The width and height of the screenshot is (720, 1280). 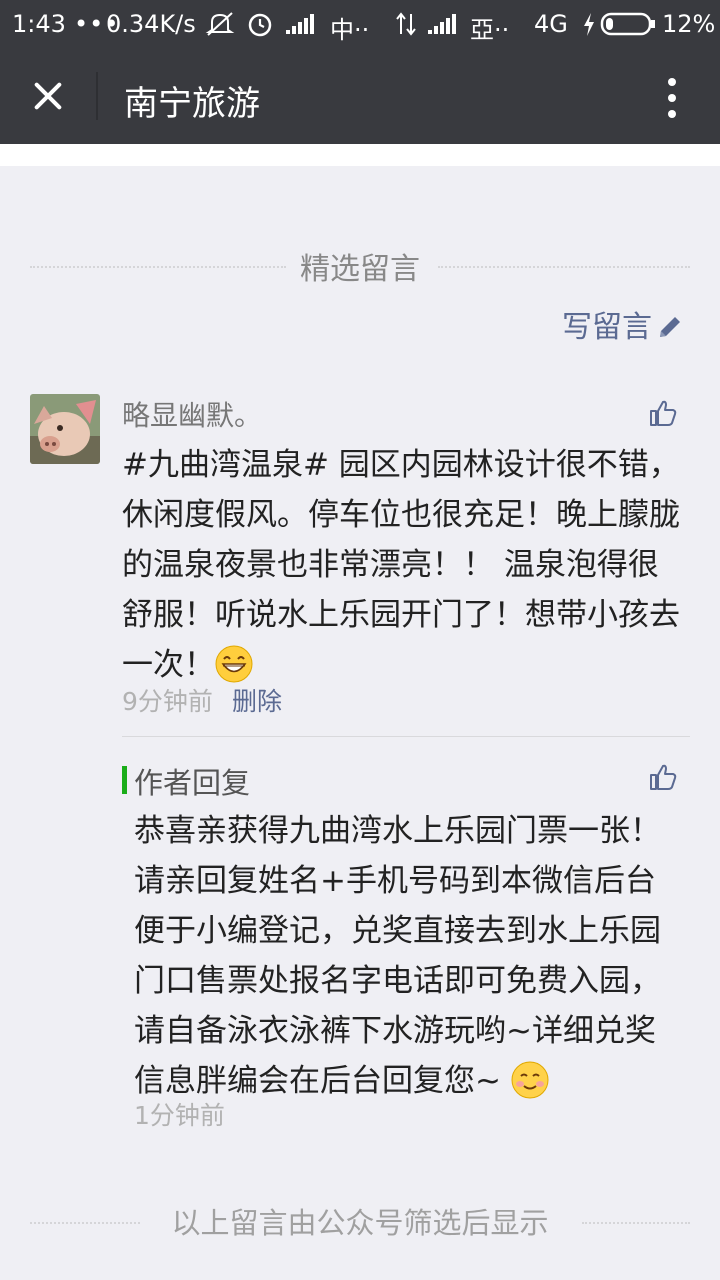 I want to click on status-battery-text: 12%, so click(x=689, y=24).